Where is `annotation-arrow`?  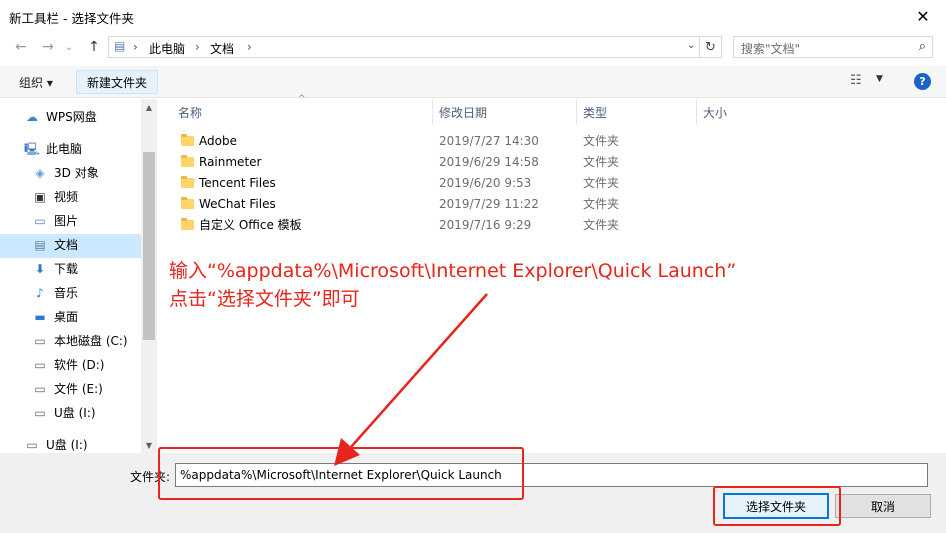
annotation-arrow is located at coordinates (411, 379).